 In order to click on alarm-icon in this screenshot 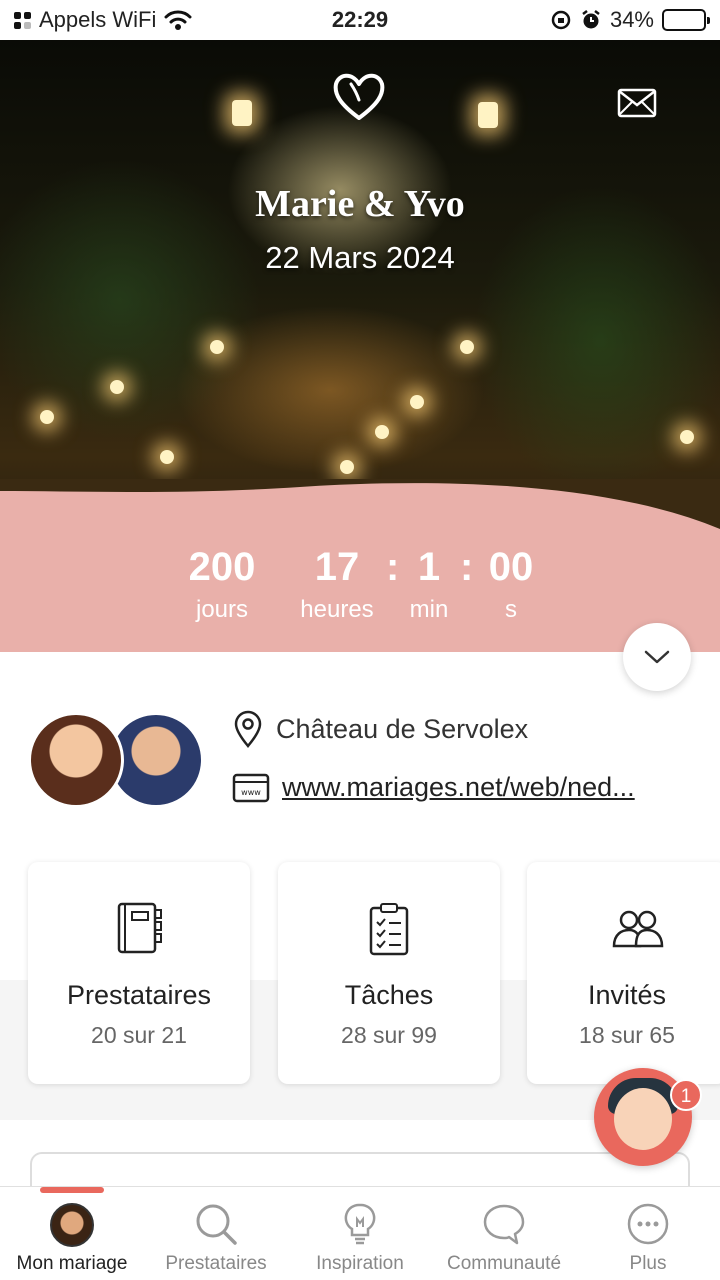, I will do `click(591, 19)`.